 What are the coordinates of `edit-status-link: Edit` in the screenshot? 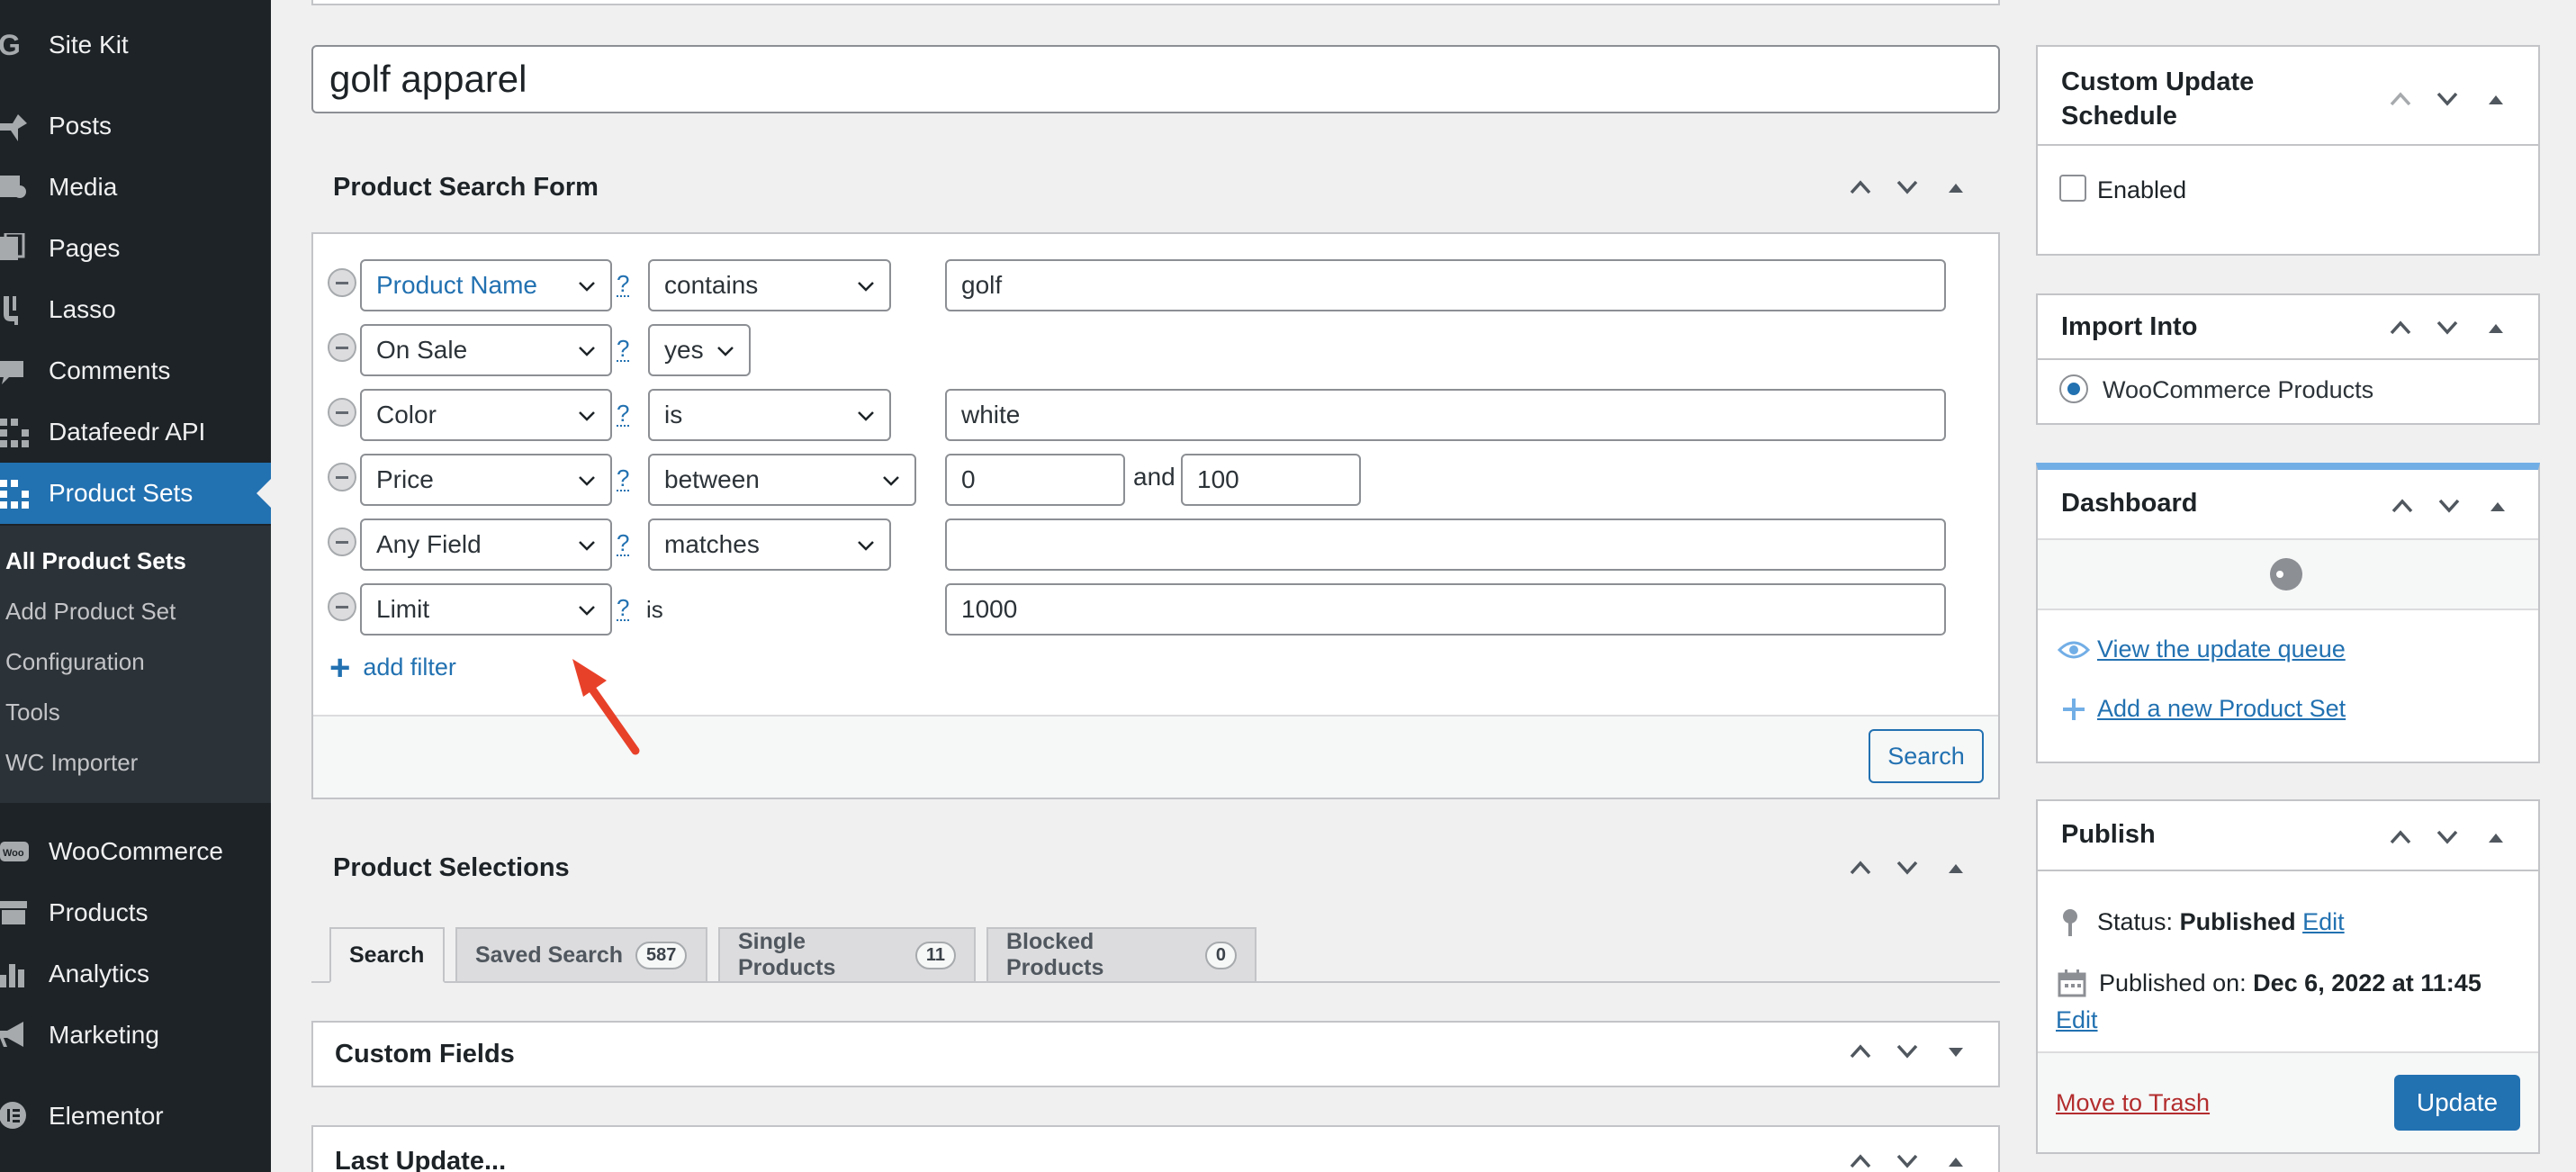 It's located at (2323, 922).